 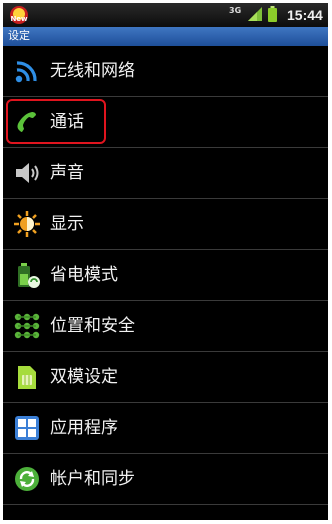 What do you see at coordinates (165, 326) in the screenshot?
I see `settings-item-location-security: 位置和安全` at bounding box center [165, 326].